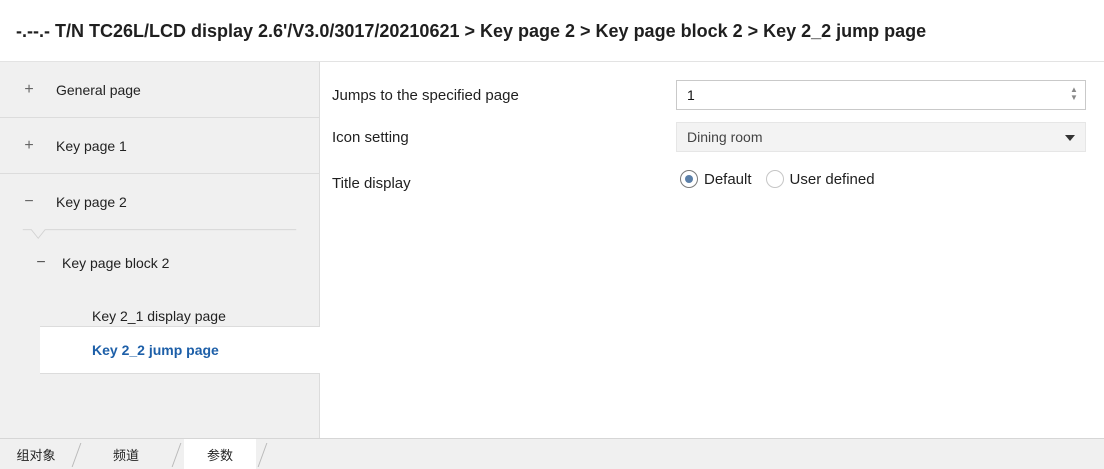  Describe the element at coordinates (91, 145) in the screenshot. I see `sidebar-item-label: Key page 1` at that location.